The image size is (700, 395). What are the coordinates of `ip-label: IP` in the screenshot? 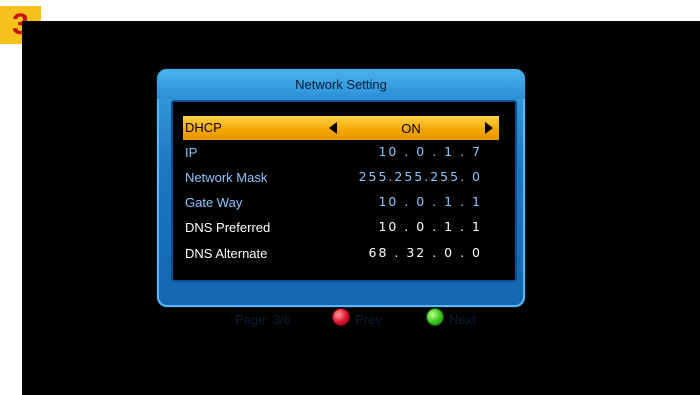 It's located at (191, 152).